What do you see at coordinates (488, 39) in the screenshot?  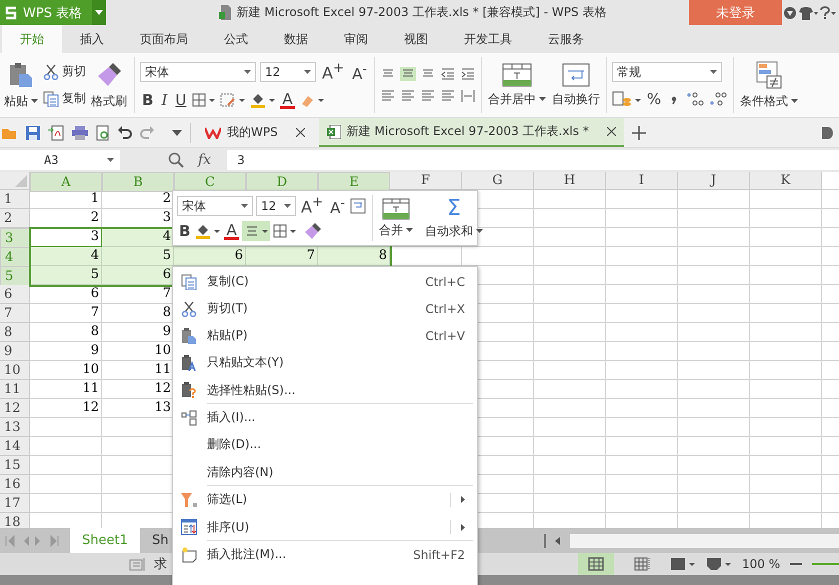 I see `ribbon-tab: 开发工具` at bounding box center [488, 39].